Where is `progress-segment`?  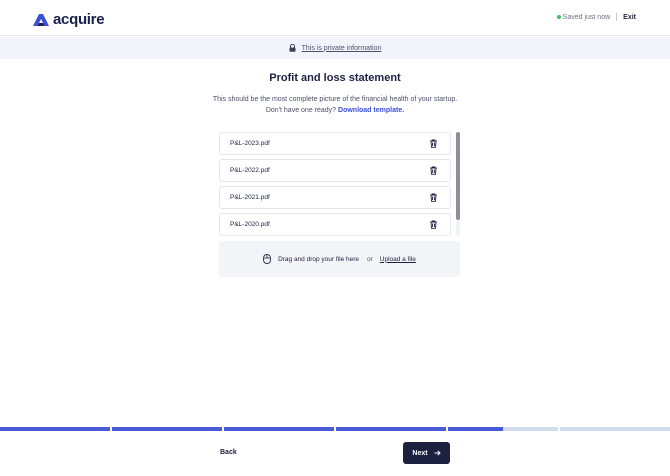
progress-segment is located at coordinates (615, 429).